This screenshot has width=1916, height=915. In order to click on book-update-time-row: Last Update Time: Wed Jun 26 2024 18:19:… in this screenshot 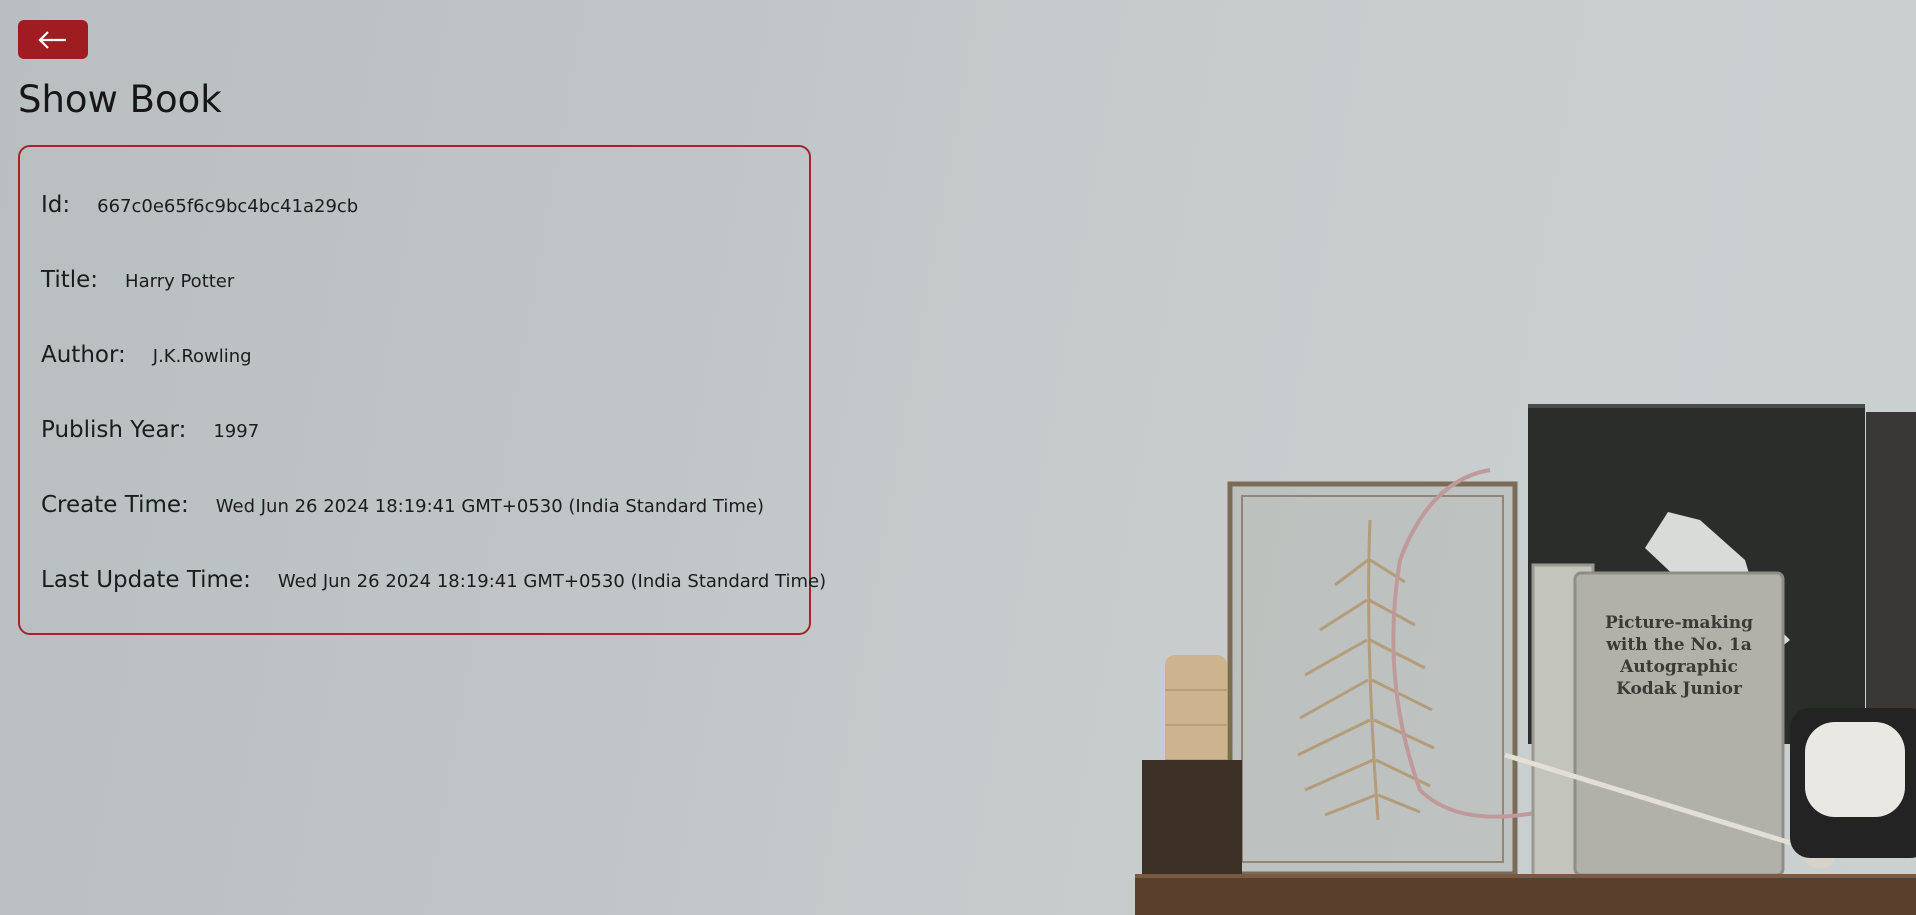, I will do `click(433, 580)`.